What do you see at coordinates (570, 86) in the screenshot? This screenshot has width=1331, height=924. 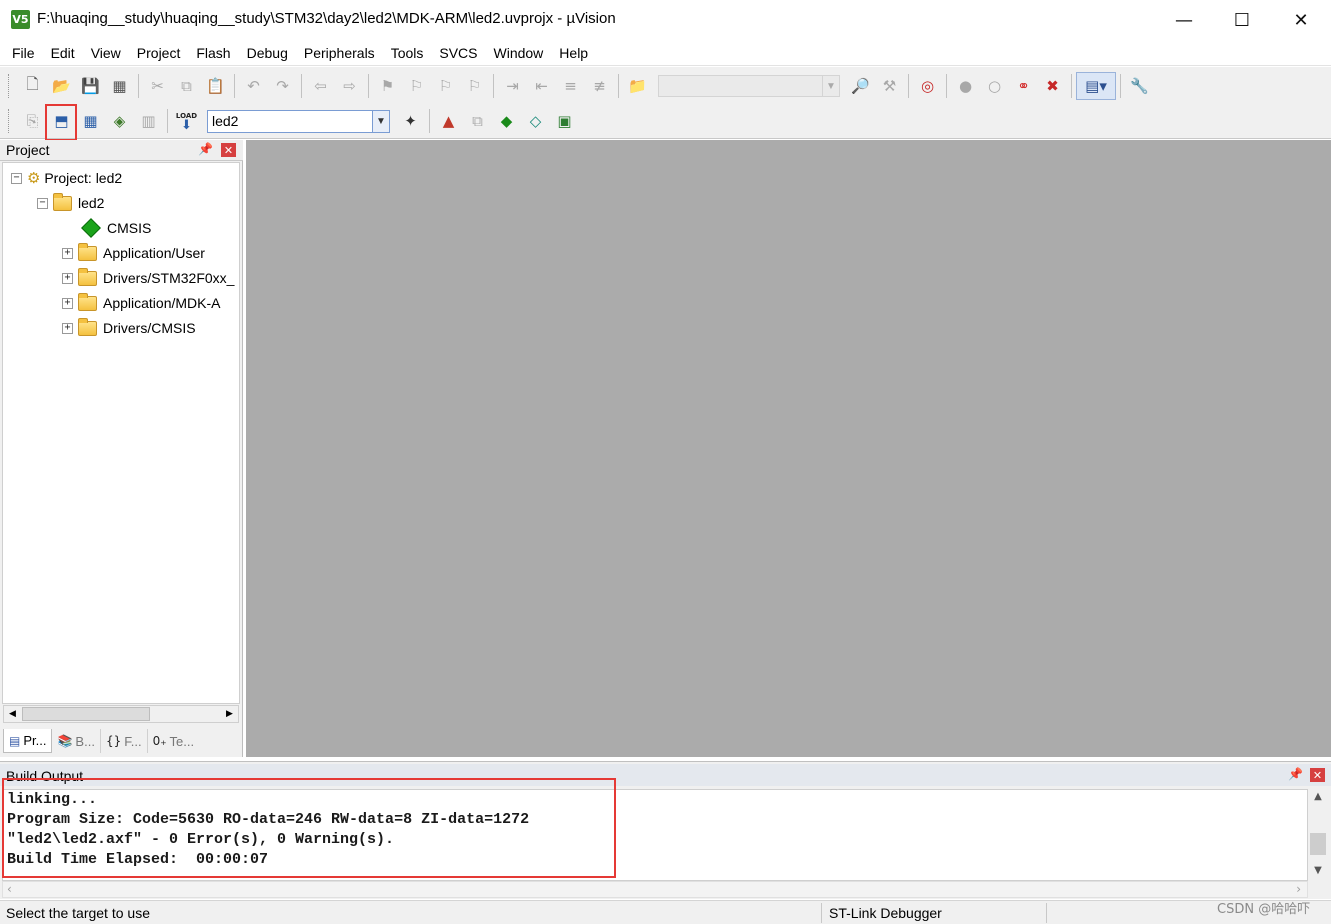 I see `comment-icon: ≡` at bounding box center [570, 86].